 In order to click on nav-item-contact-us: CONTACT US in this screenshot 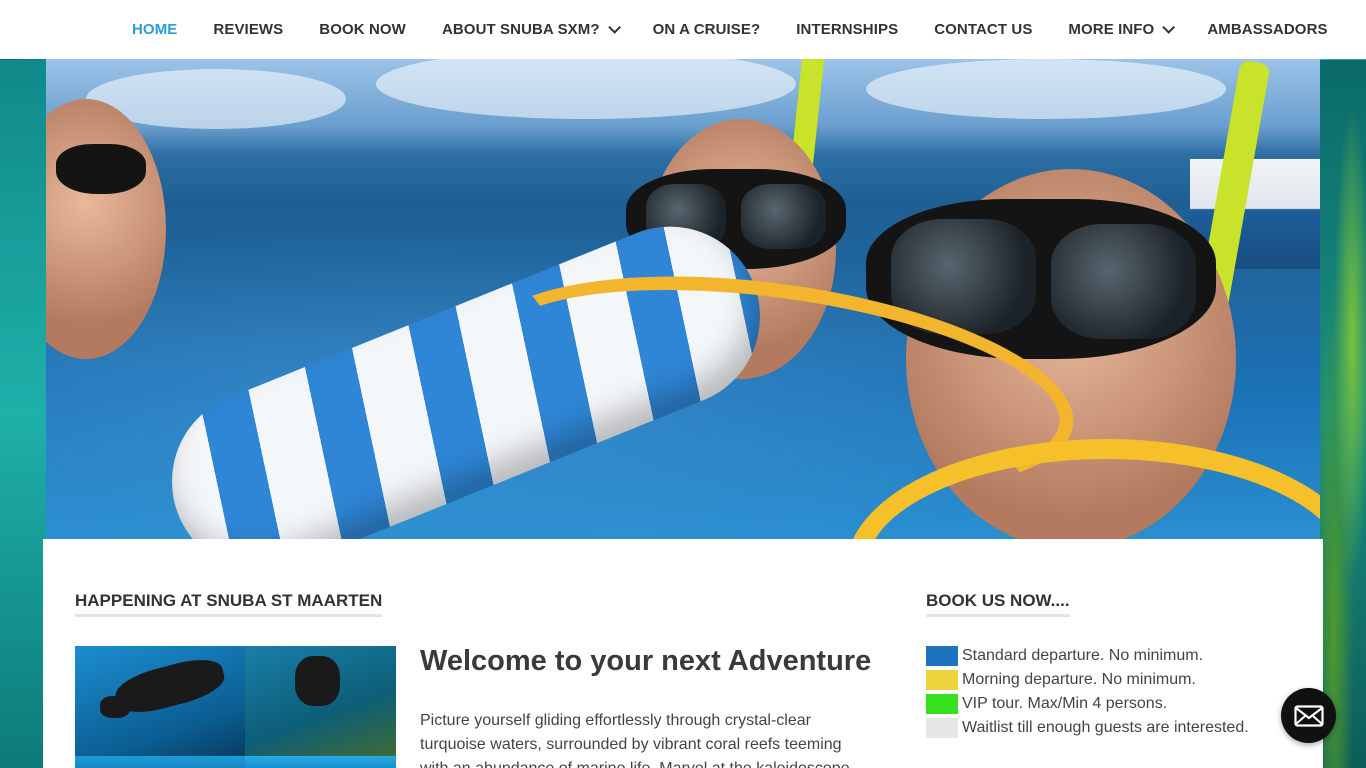, I will do `click(983, 29)`.